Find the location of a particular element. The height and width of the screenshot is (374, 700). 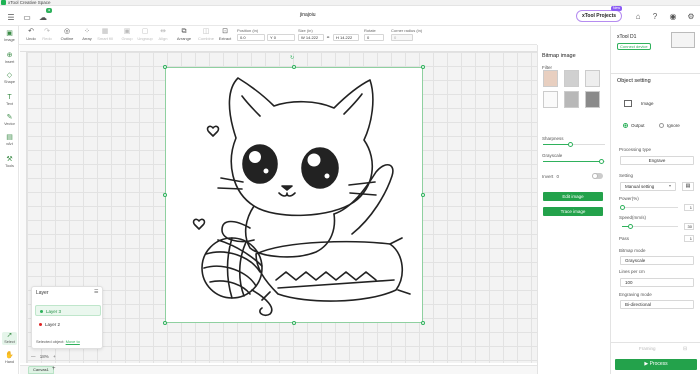

redo-button: ↷ Redo is located at coordinates (47, 35).